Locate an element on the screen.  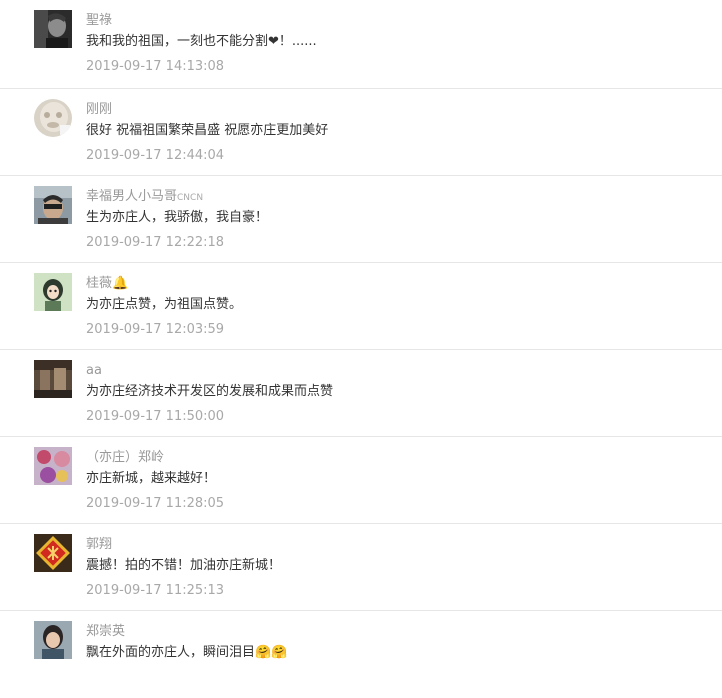
comment-time: 2019-09-17 11:50:00 is located at coordinates (155, 416).